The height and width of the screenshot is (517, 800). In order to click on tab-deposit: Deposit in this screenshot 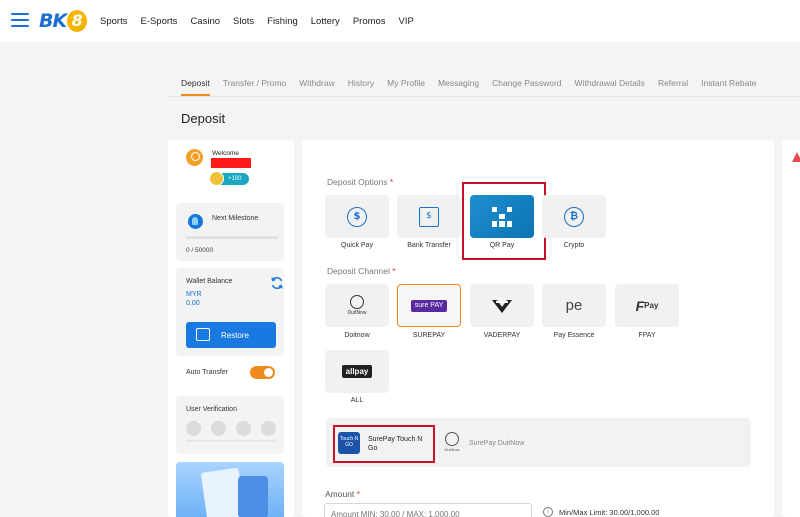, I will do `click(195, 87)`.